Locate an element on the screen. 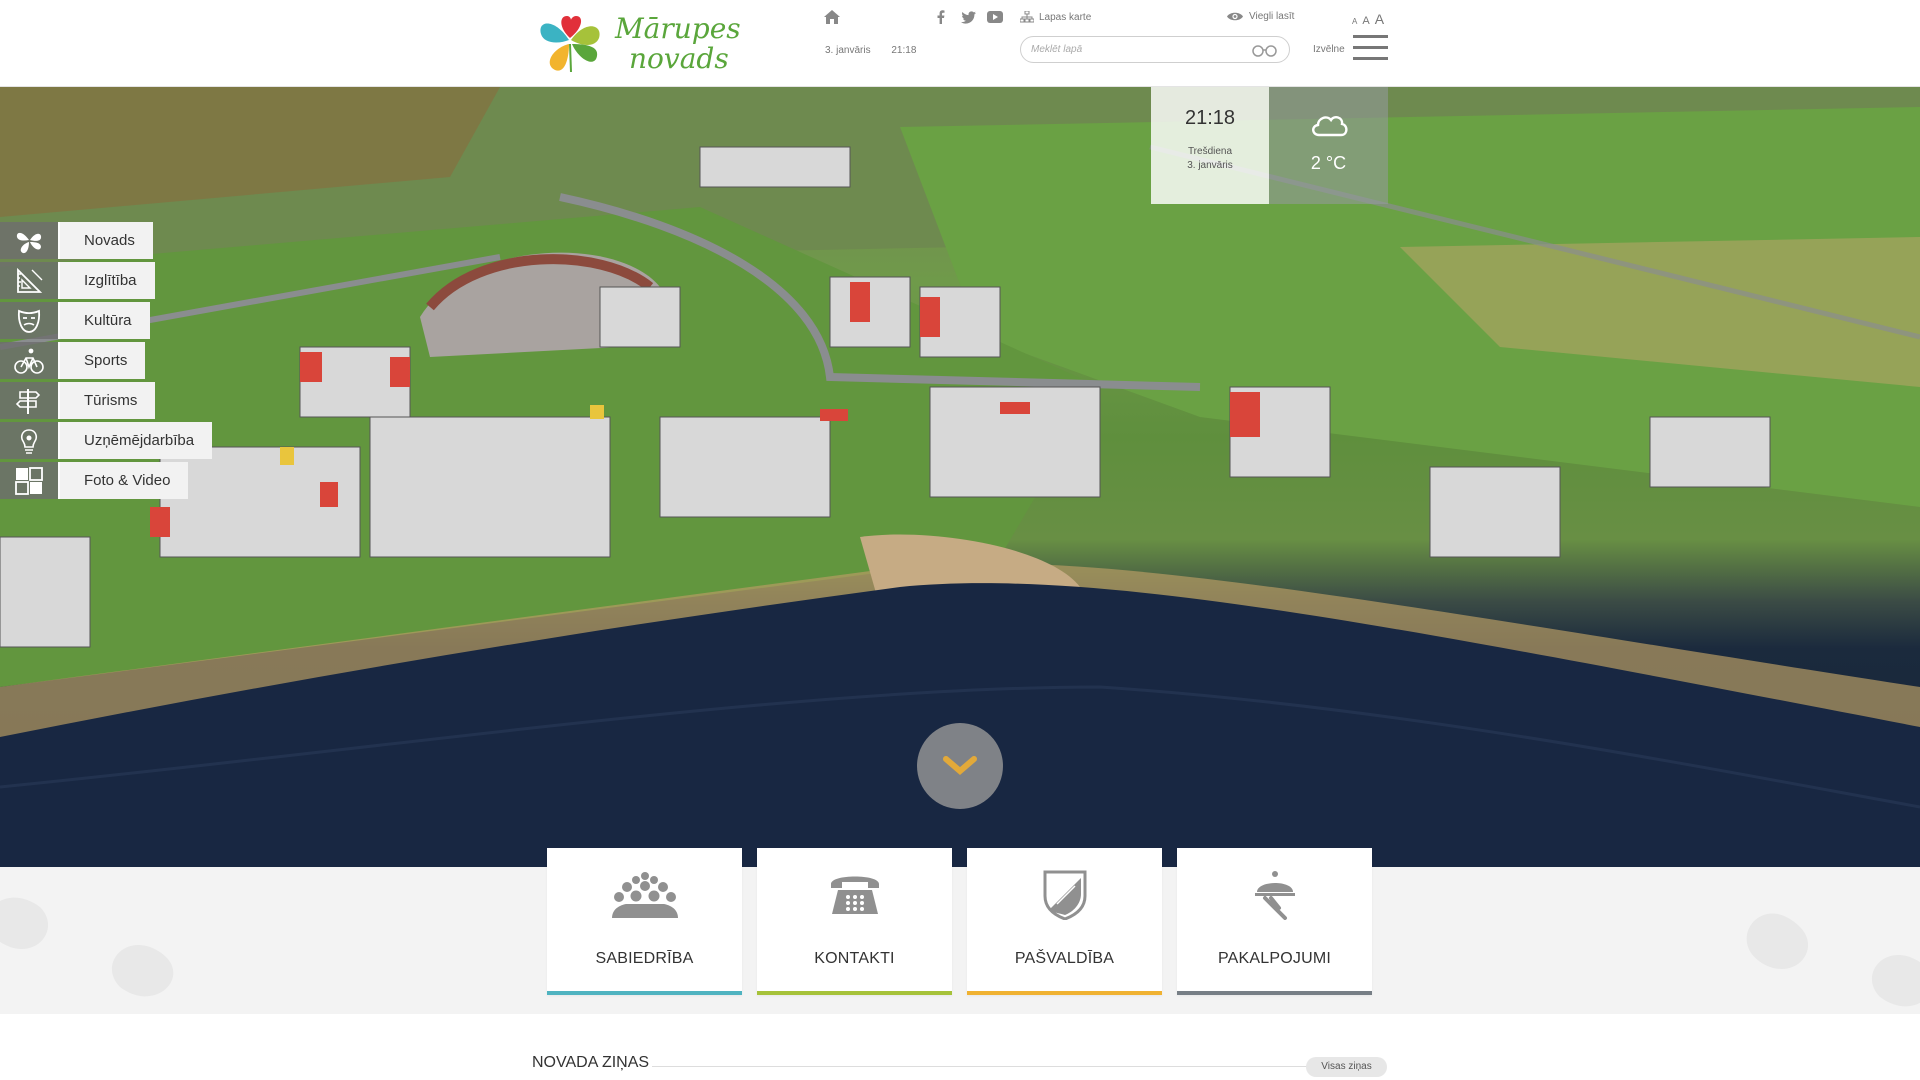 This screenshot has height=1080, width=1920. widget-temperature: 2 °C is located at coordinates (1328, 163).